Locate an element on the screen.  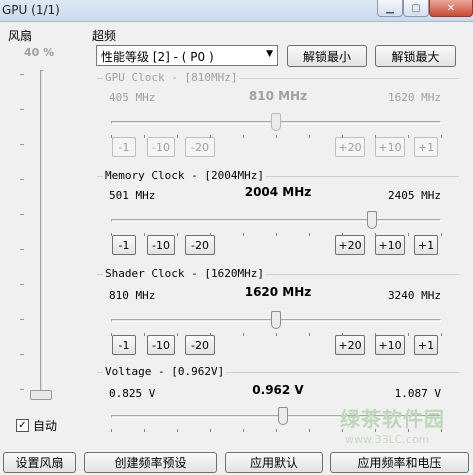
perf-level-value: 性能等级 [2] - ( P0 ) is located at coordinates (157, 57).